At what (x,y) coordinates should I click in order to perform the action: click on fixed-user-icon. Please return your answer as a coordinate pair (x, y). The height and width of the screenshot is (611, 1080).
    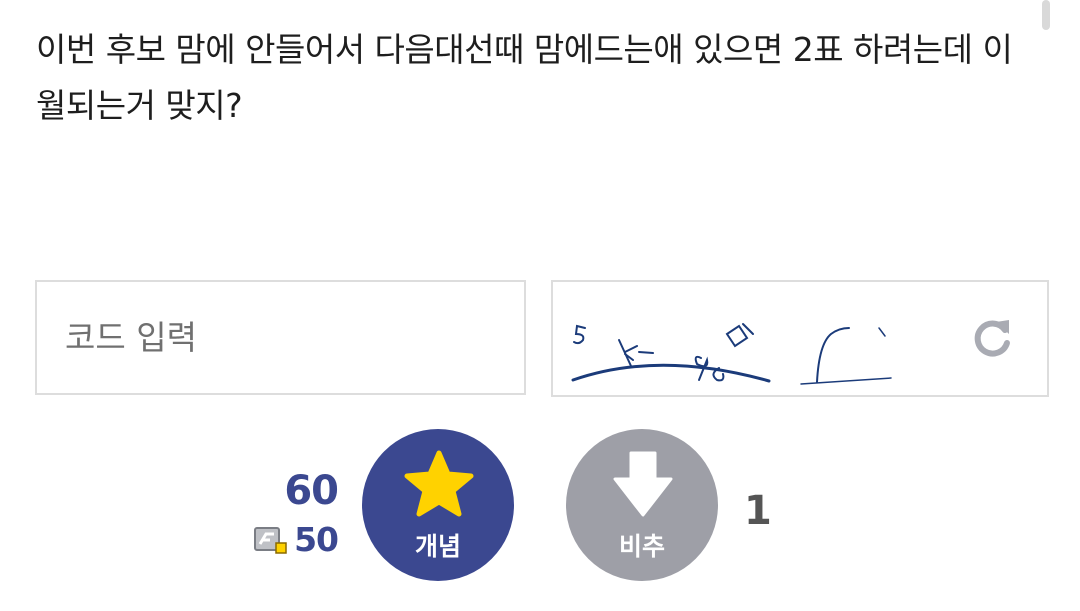
    Looking at the image, I should click on (270, 540).